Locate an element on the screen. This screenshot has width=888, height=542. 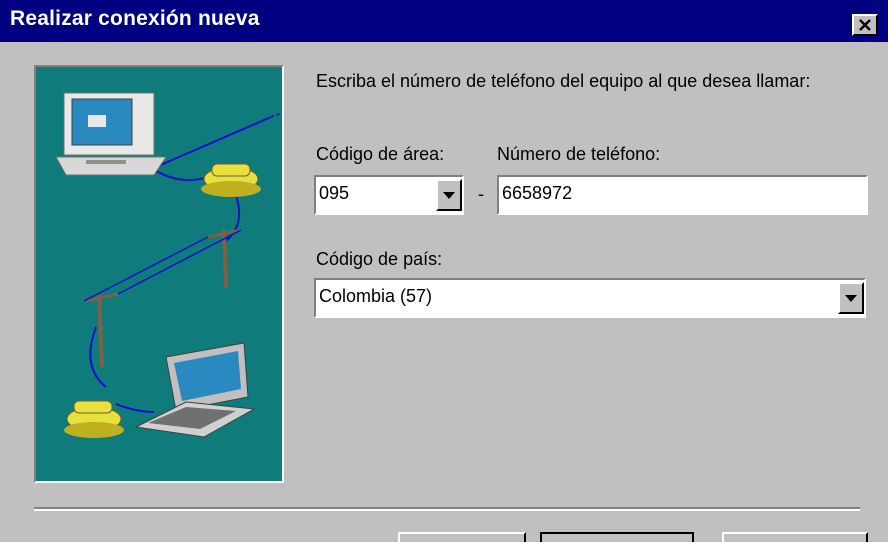
phone-number-label: Número de teléfono: is located at coordinates (579, 154).